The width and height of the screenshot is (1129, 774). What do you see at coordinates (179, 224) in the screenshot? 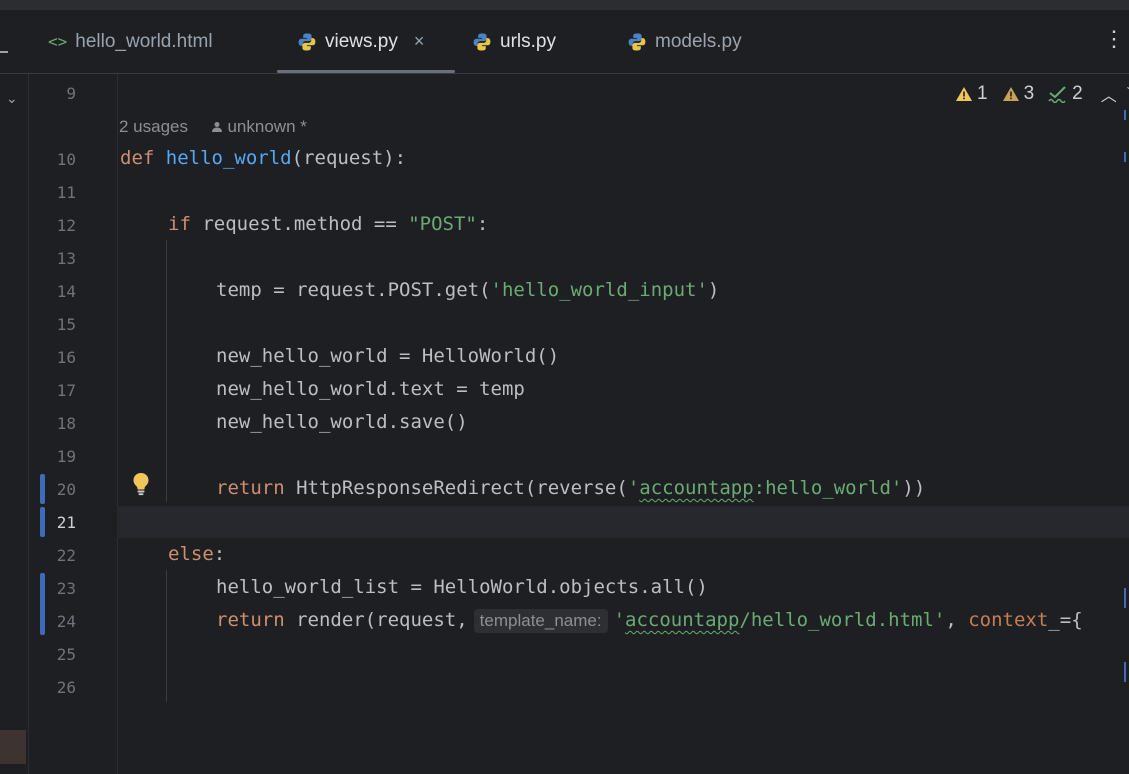
I see `keyword: if` at bounding box center [179, 224].